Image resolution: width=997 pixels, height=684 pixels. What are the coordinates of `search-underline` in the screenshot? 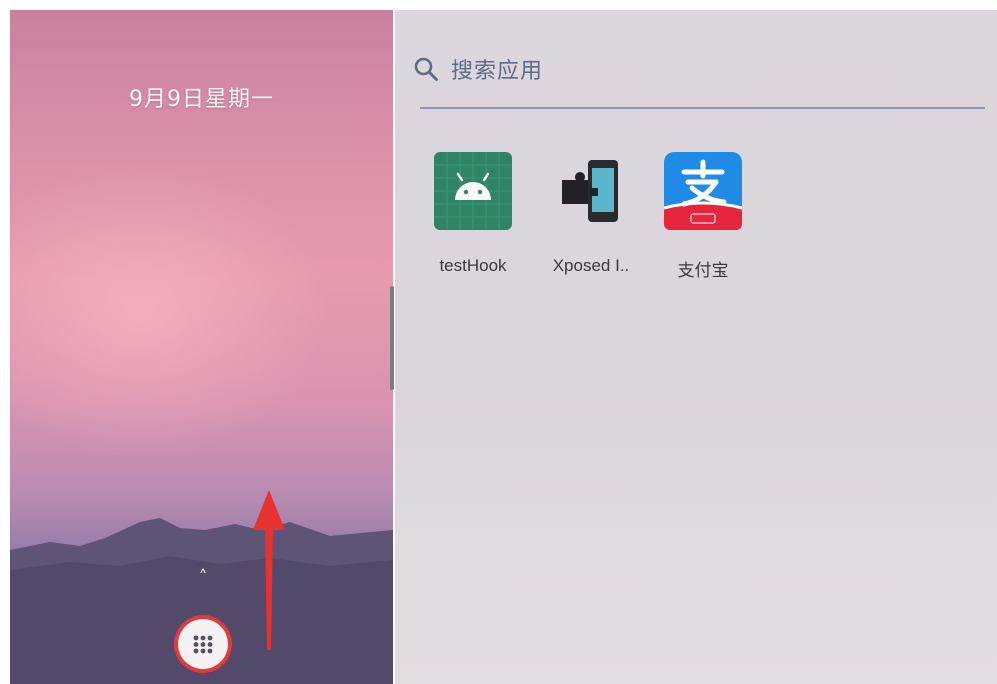 It's located at (702, 108).